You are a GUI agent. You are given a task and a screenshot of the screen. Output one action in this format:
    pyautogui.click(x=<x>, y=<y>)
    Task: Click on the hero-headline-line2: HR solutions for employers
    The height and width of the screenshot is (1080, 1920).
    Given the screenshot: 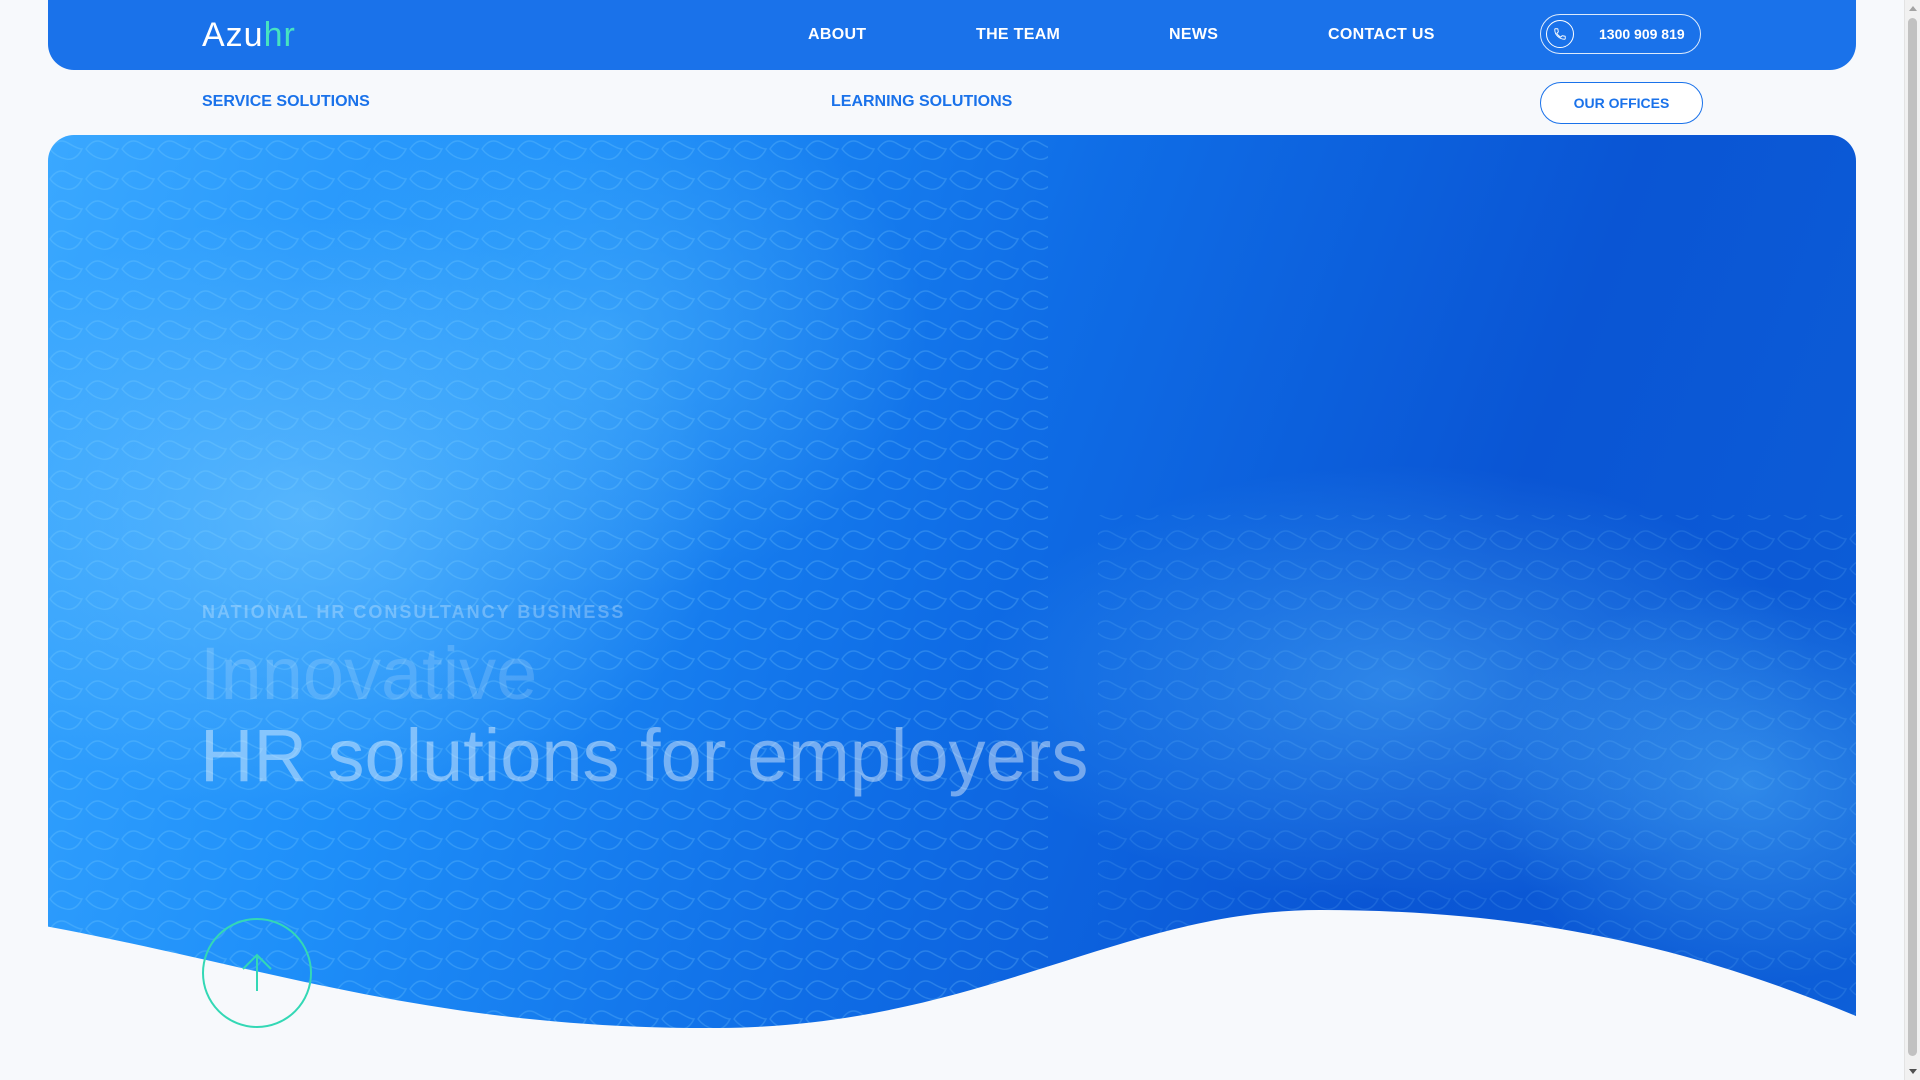 What is the action you would take?
    pyautogui.click(x=644, y=755)
    